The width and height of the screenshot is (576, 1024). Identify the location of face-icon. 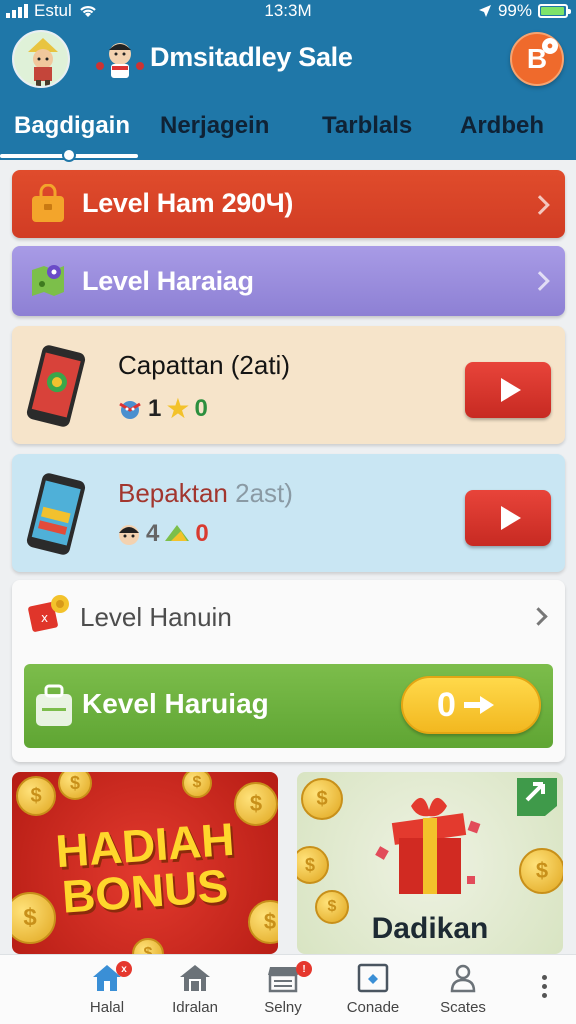
(129, 535).